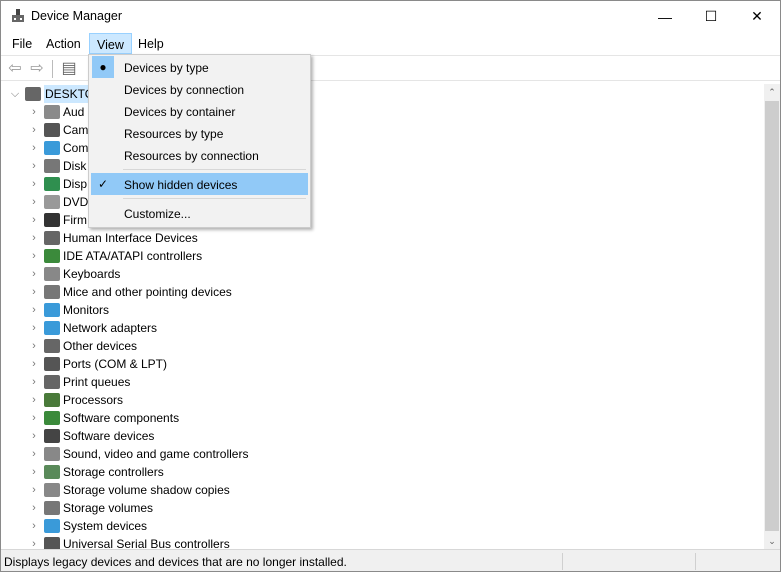 The height and width of the screenshot is (572, 781). I want to click on tree-item: › Disp, so click(57, 184).